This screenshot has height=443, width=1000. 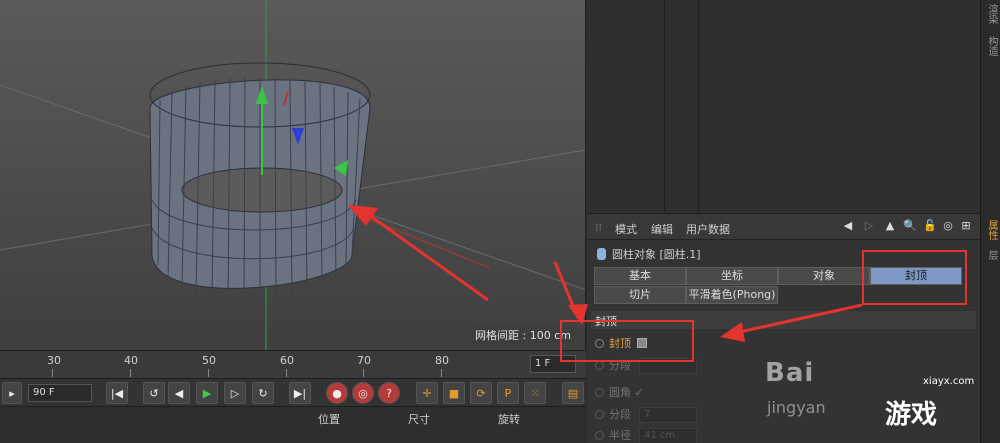 I want to click on tick-label: 80, so click(x=442, y=360).